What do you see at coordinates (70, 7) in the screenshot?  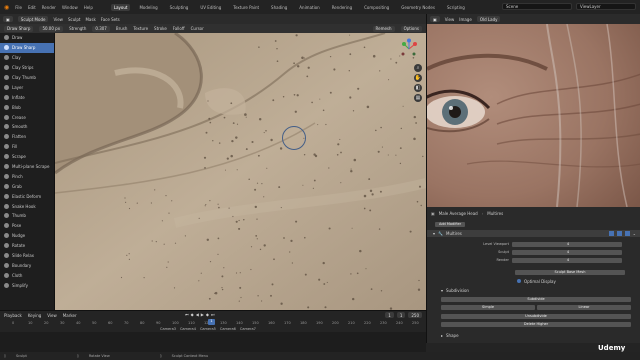 I see `menu-window: Window` at bounding box center [70, 7].